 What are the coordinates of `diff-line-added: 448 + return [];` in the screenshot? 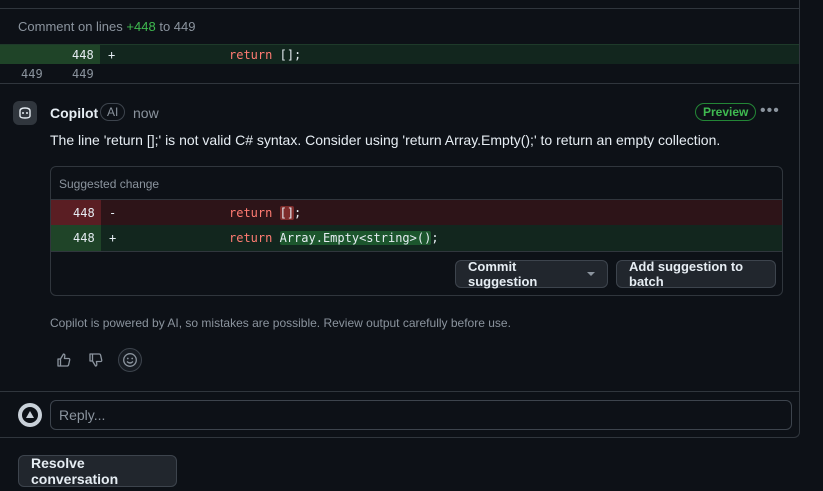 It's located at (399, 54).